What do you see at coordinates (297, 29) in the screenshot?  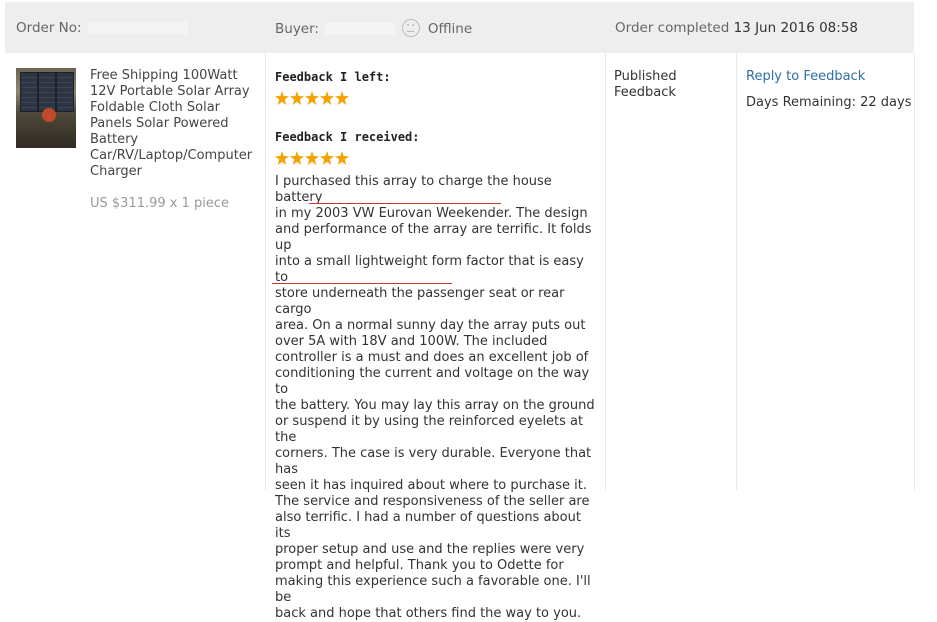 I see `buyer-label: Buyer:` at bounding box center [297, 29].